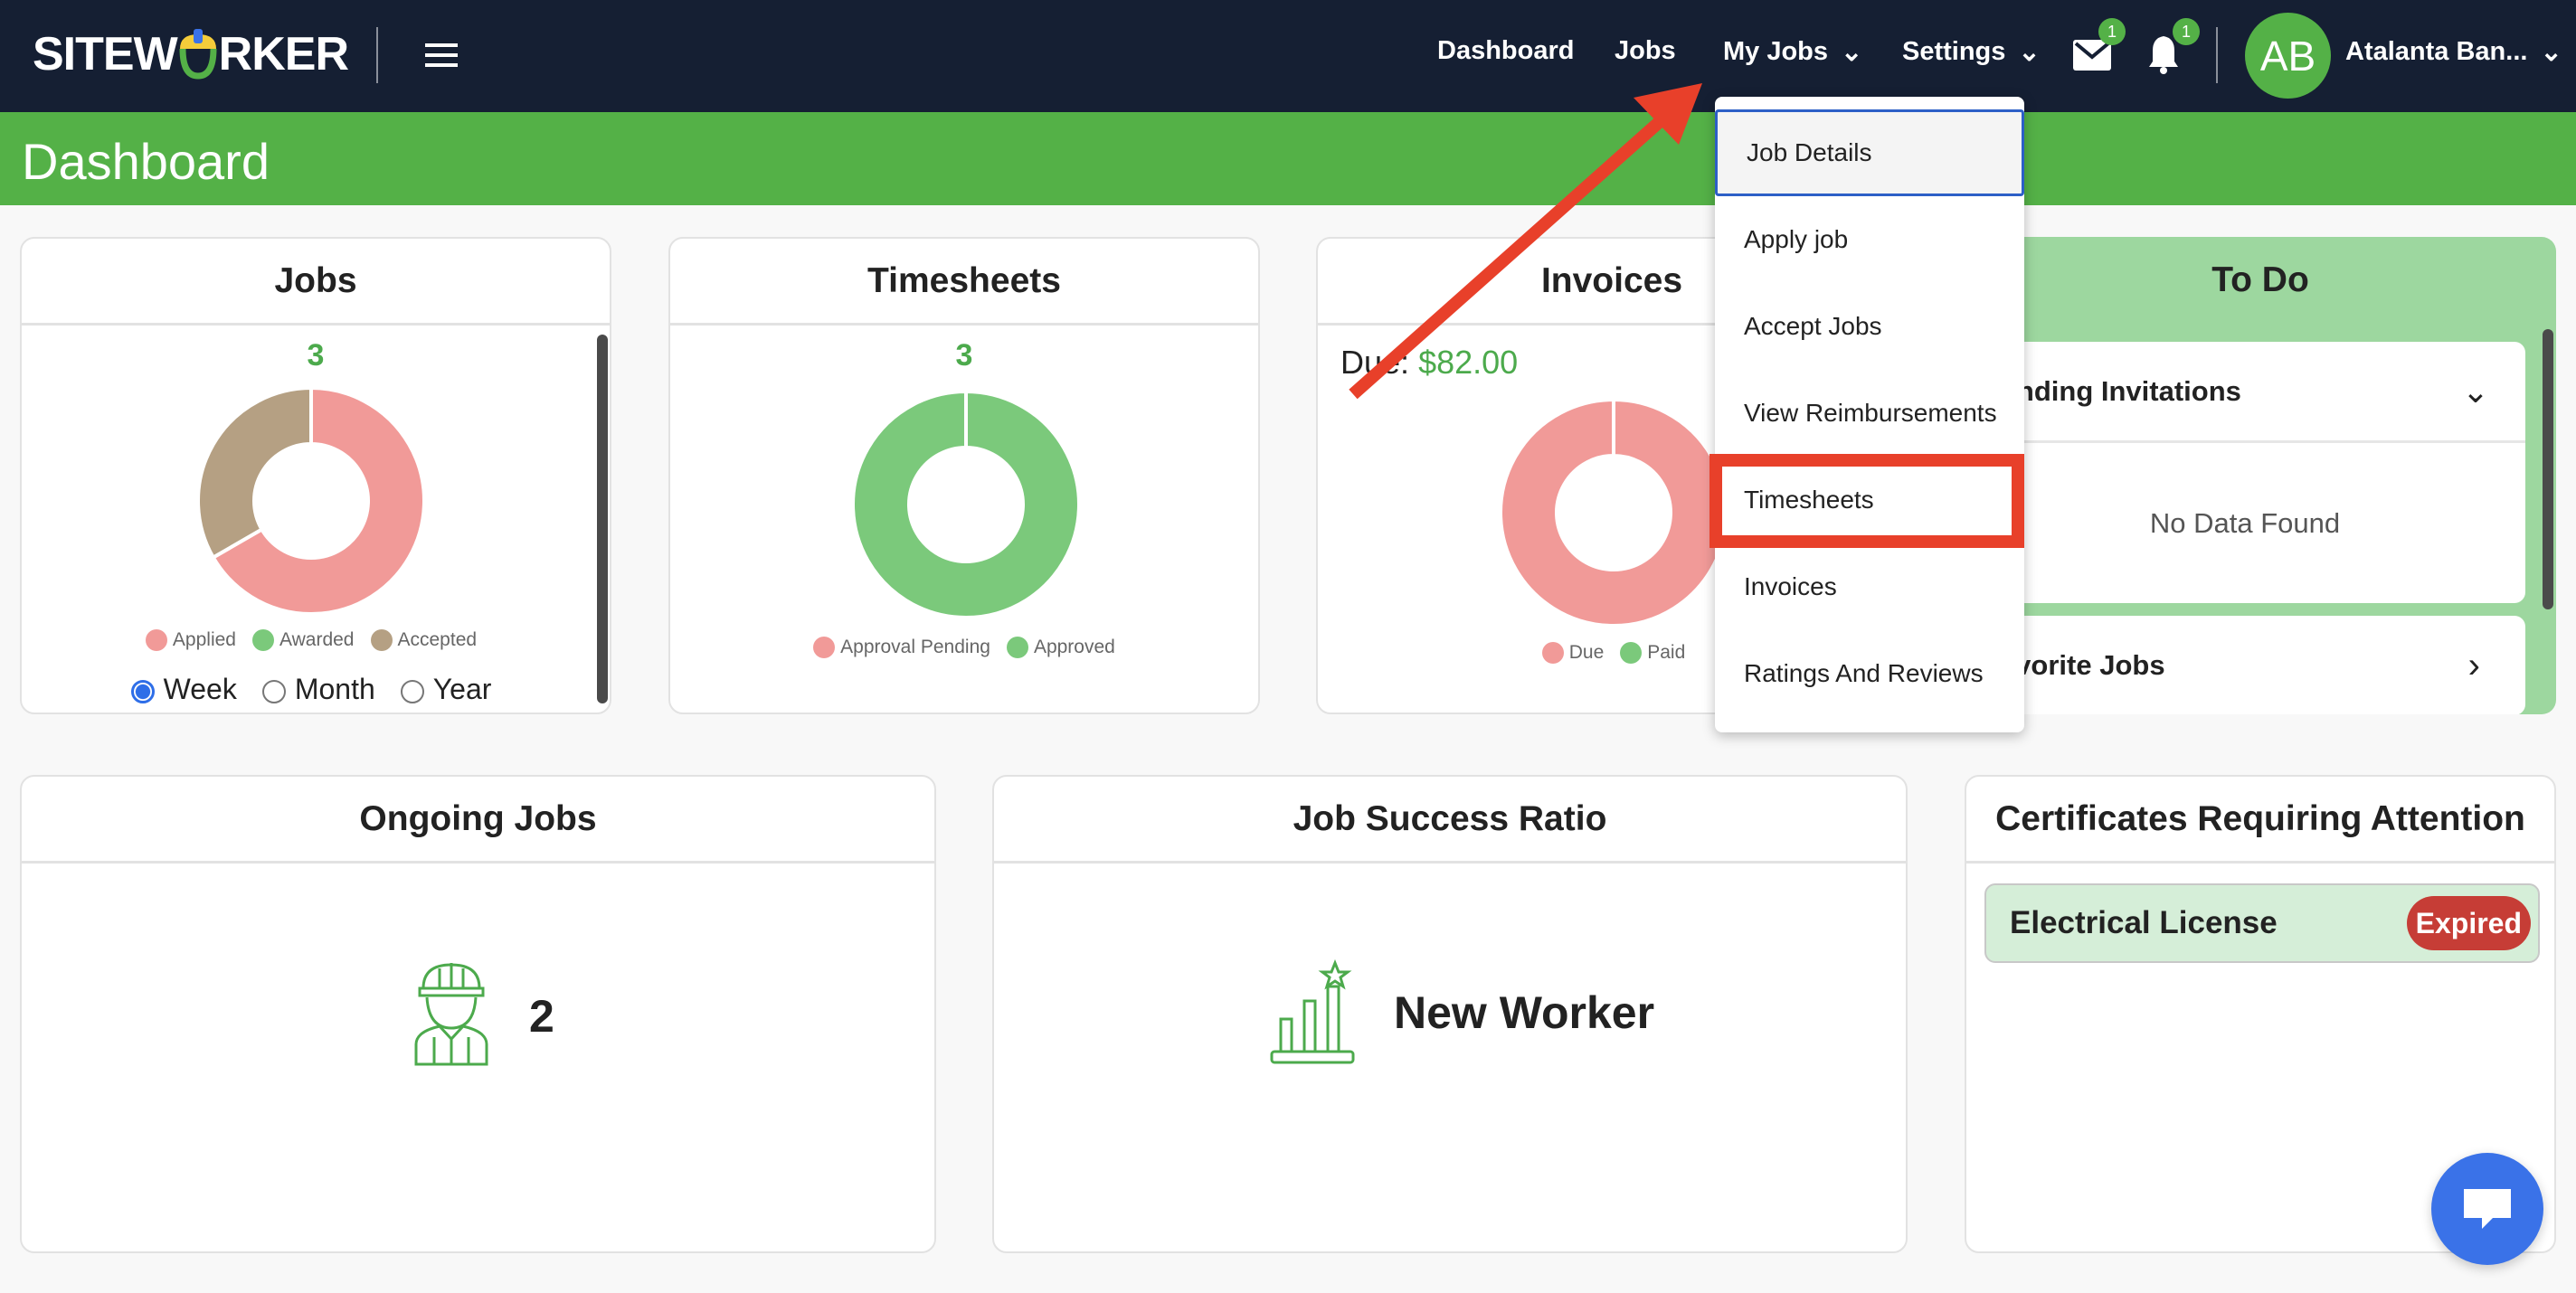 The image size is (2576, 1293). What do you see at coordinates (1312, 1011) in the screenshot?
I see `growth-chart-icon` at bounding box center [1312, 1011].